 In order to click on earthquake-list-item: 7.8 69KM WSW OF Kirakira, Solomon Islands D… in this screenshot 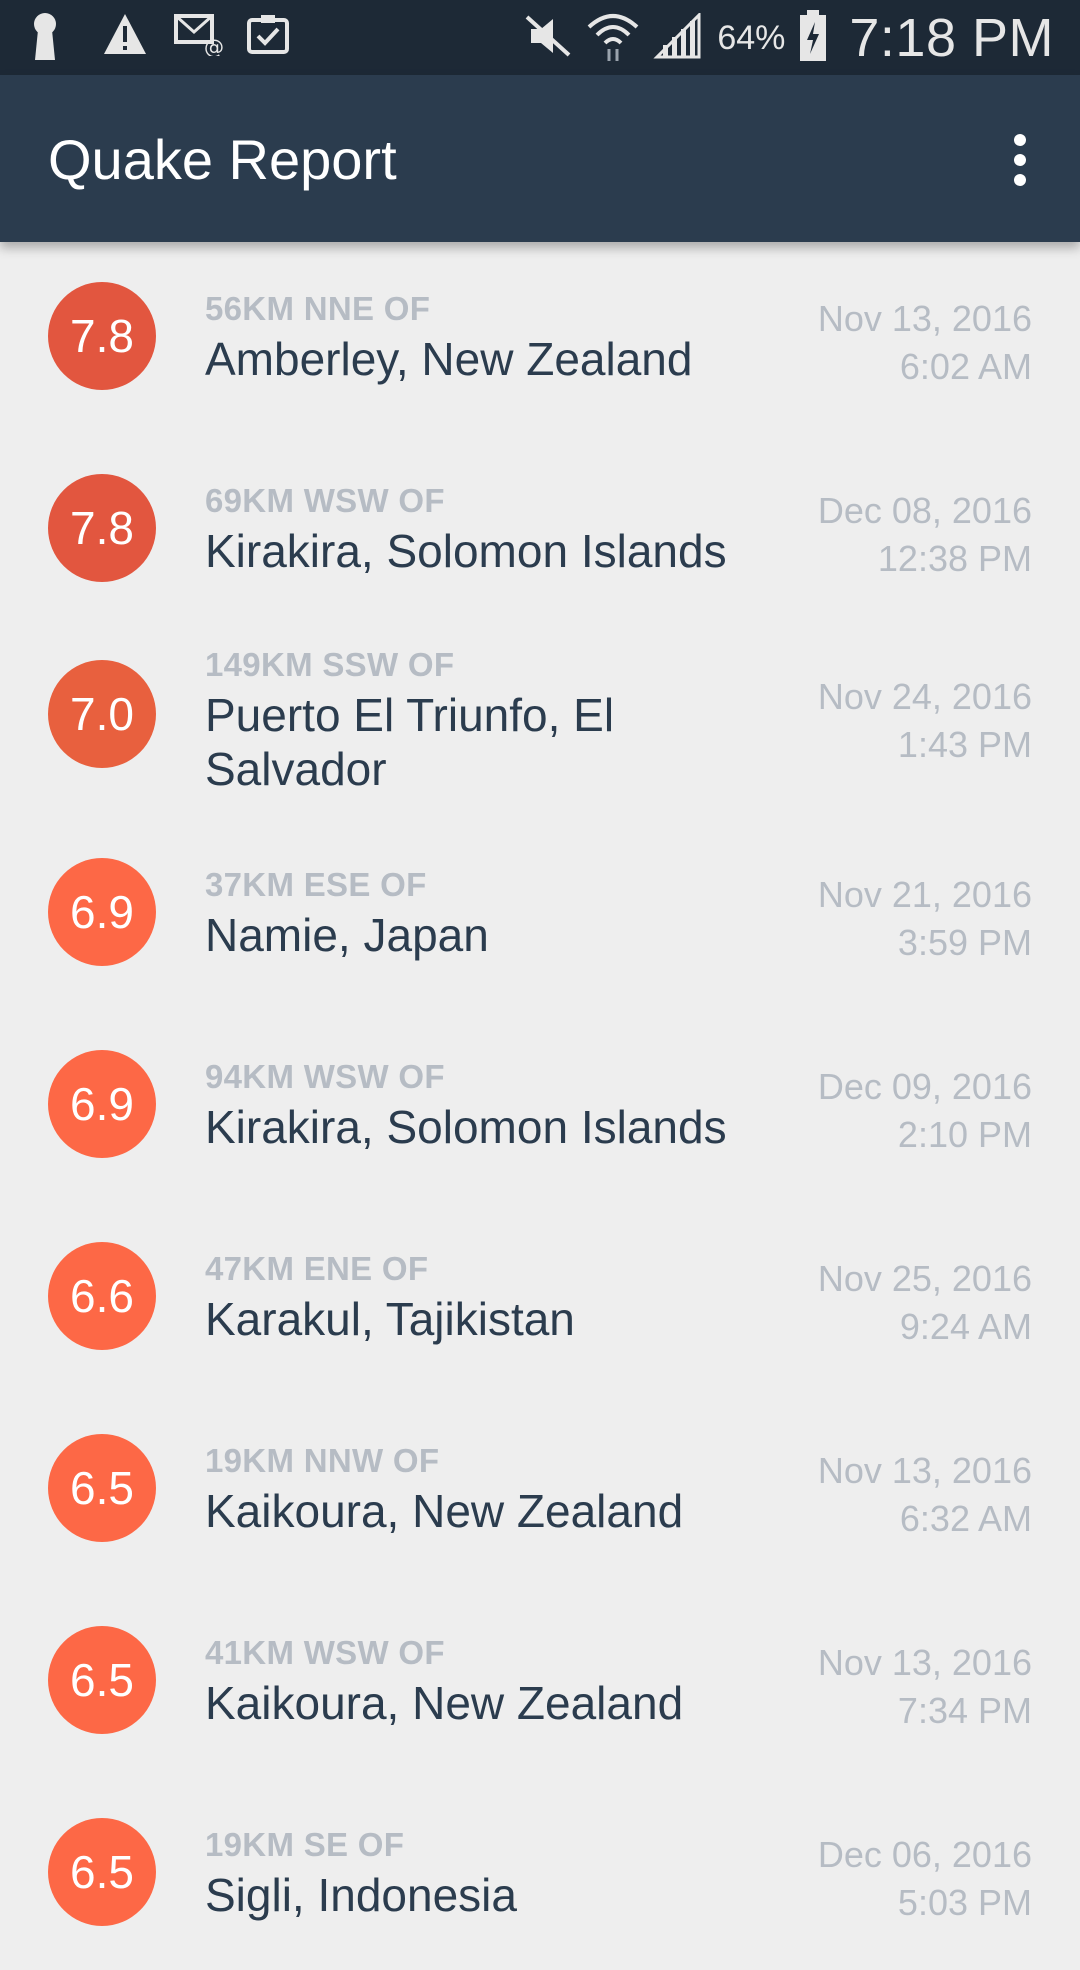, I will do `click(540, 530)`.